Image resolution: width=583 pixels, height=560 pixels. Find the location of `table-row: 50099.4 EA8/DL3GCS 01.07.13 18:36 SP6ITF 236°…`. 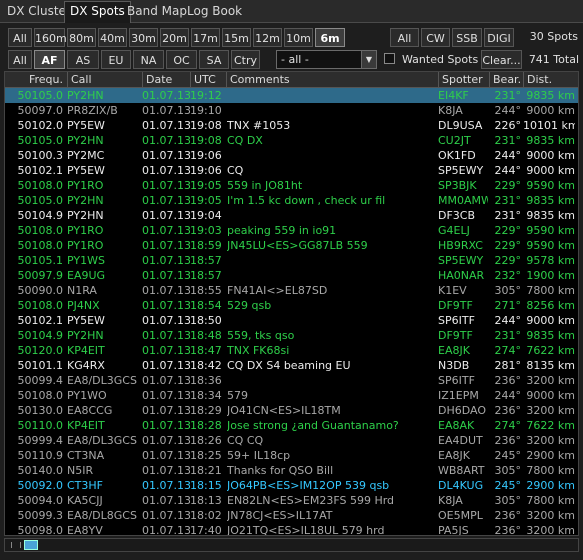

table-row: 50099.4 EA8/DL3GCS 01.07.13 18:36 SP6ITF 236°… is located at coordinates (291, 380).